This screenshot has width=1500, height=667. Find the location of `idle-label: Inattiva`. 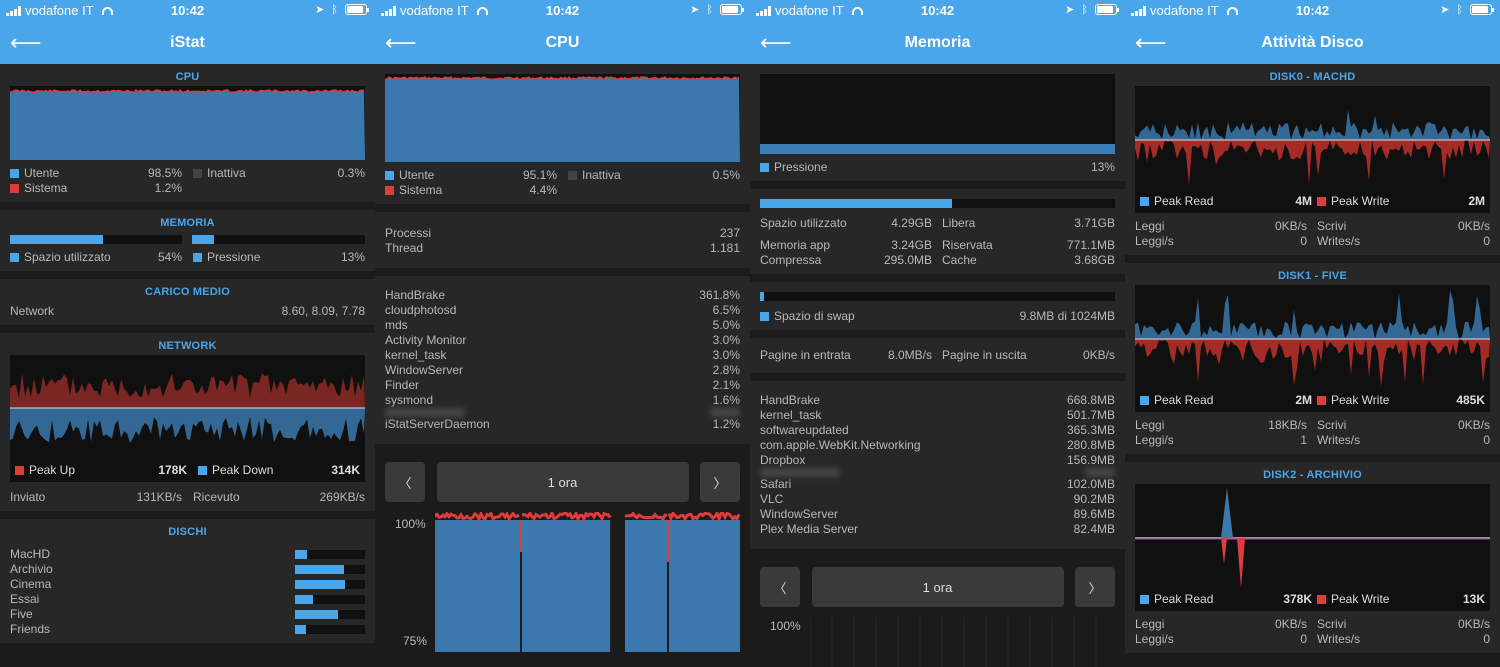

idle-label: Inattiva is located at coordinates (601, 175).